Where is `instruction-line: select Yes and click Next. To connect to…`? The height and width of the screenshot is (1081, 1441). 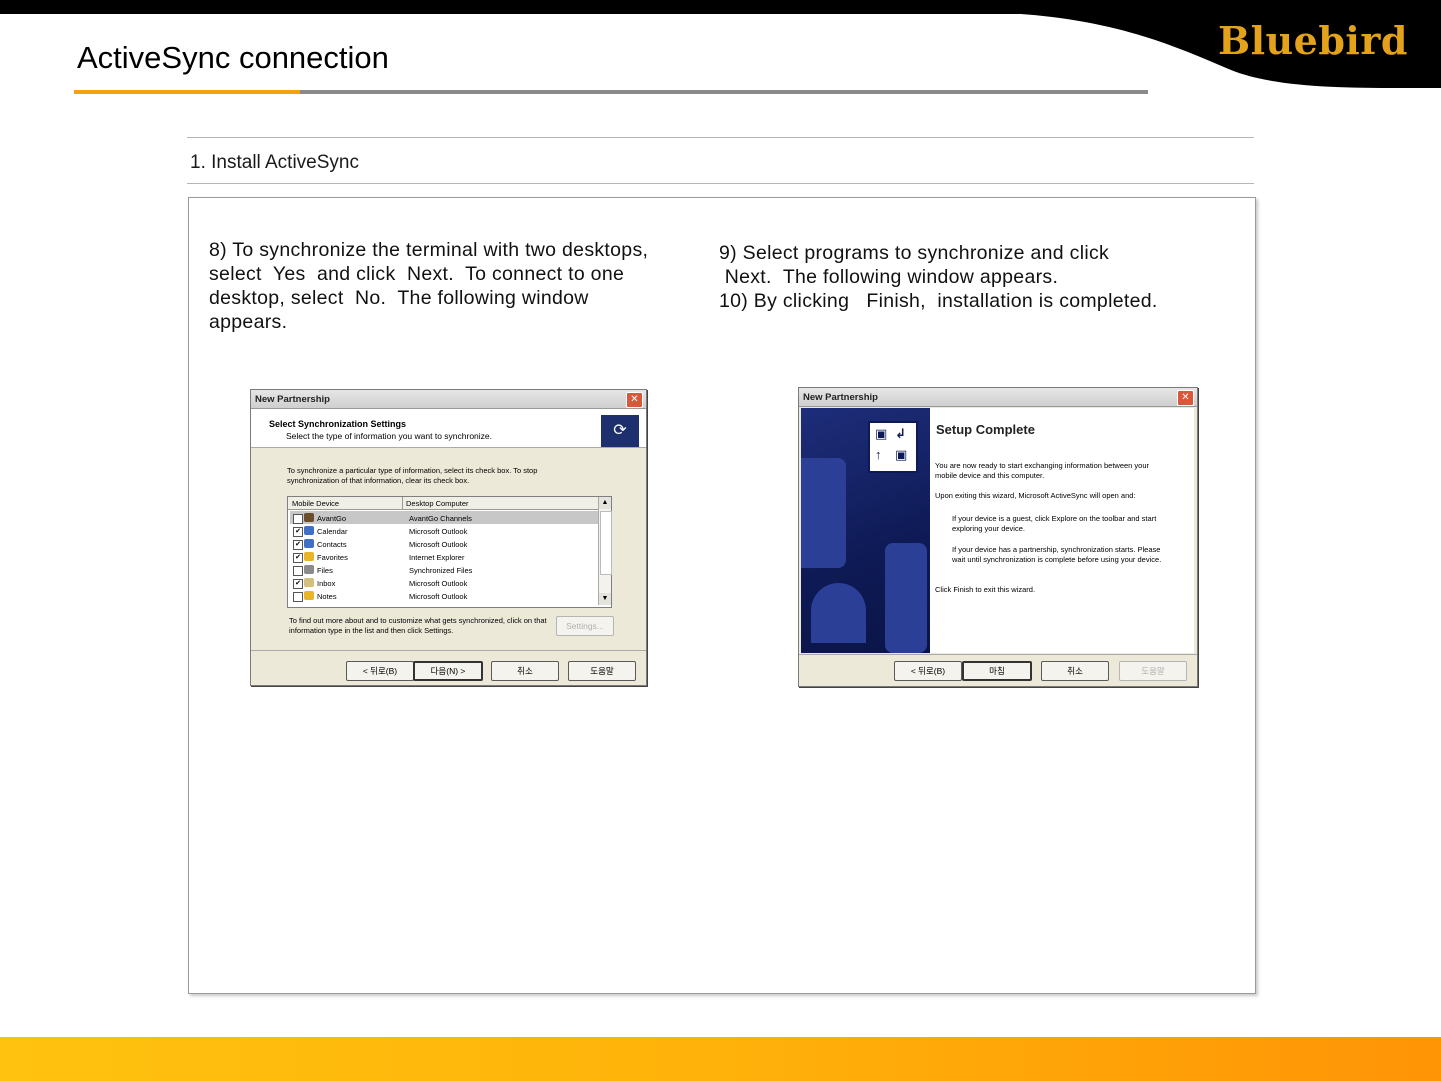 instruction-line: select Yes and click Next. To connect to… is located at coordinates (417, 274).